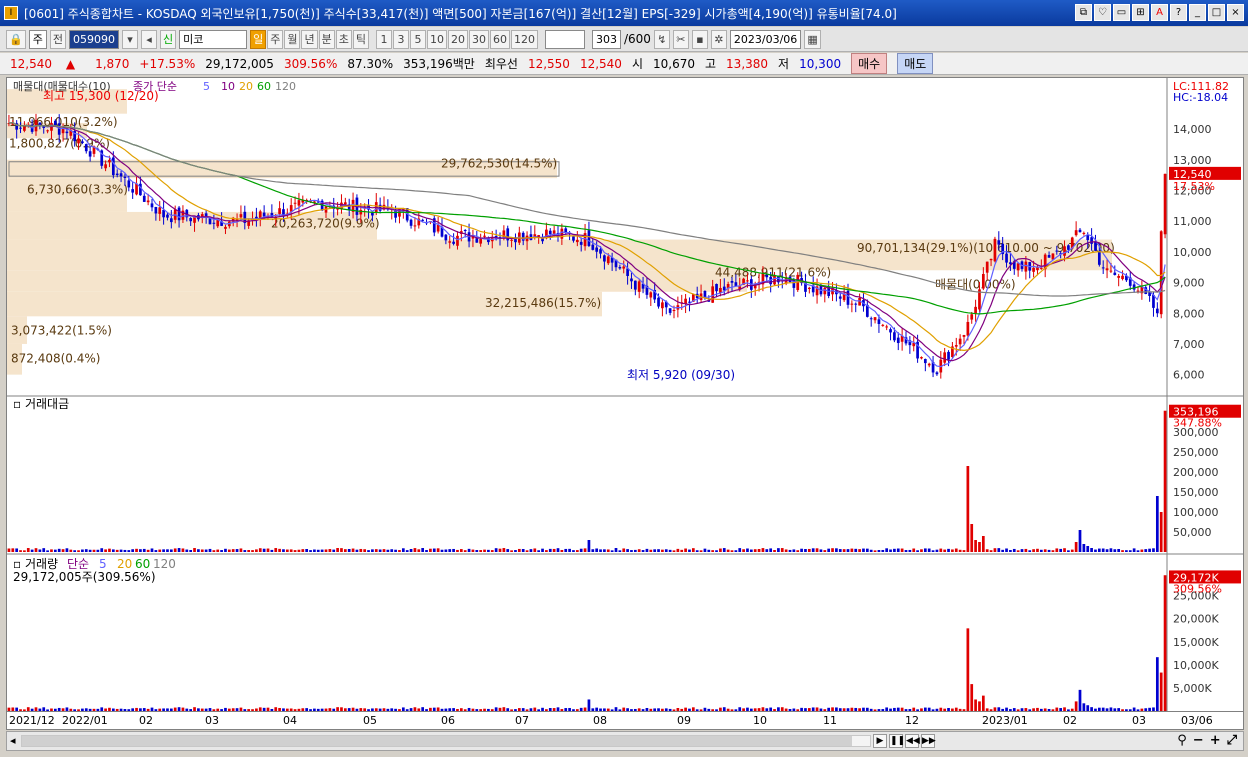  I want to click on title-button-8: ×, so click(1235, 12).